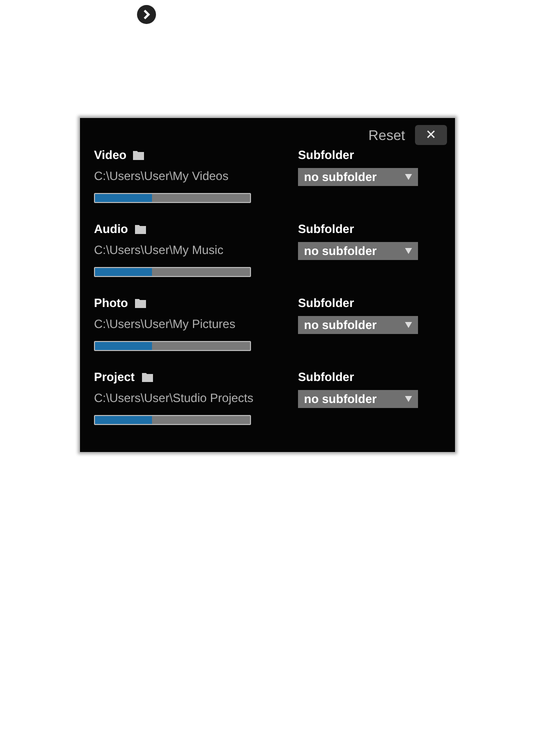  What do you see at coordinates (159, 250) in the screenshot?
I see `folder-path: C:\Users\User\My Music` at bounding box center [159, 250].